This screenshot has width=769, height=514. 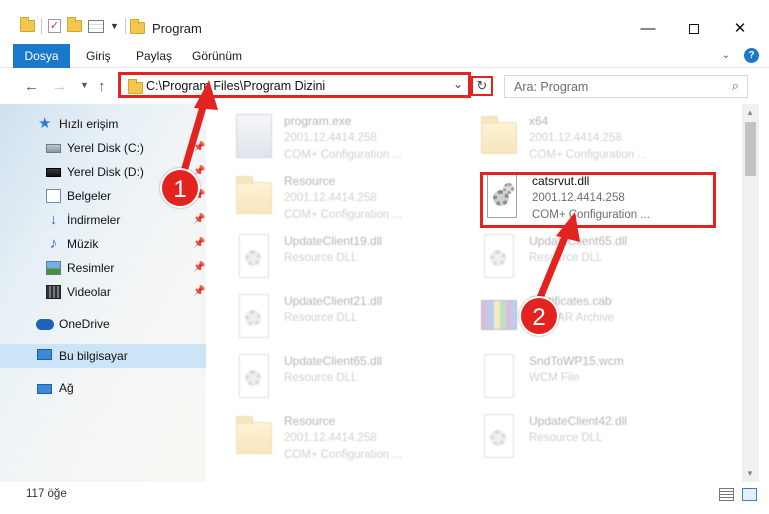 I want to click on pictures-icon, so click(x=53, y=268).